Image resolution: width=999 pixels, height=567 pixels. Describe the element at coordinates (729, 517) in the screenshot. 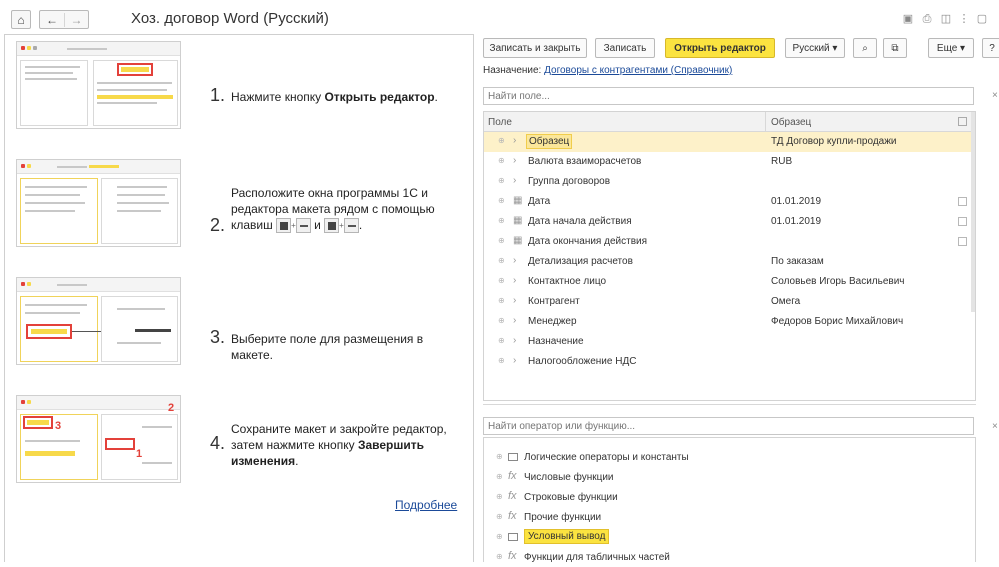

I see `list-item: ⊕ fx Прочие функции` at that location.